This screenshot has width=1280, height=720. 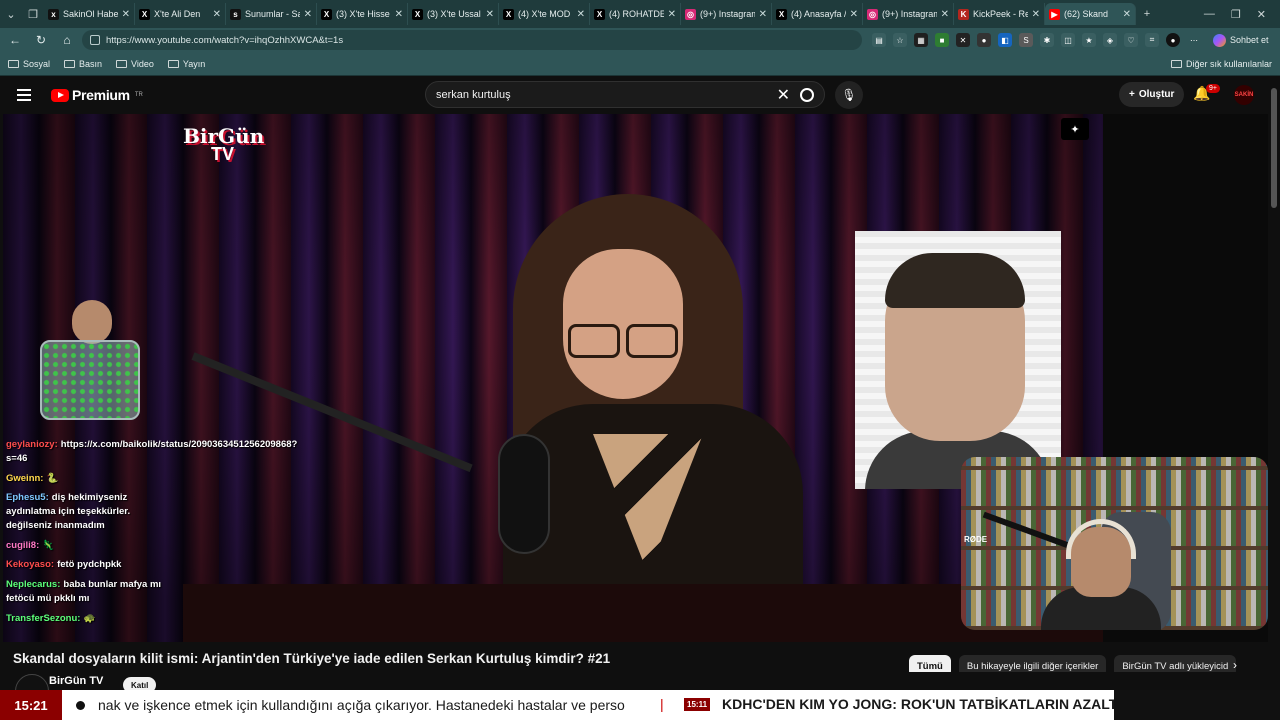 I want to click on mugshot-photo, so click(x=958, y=360).